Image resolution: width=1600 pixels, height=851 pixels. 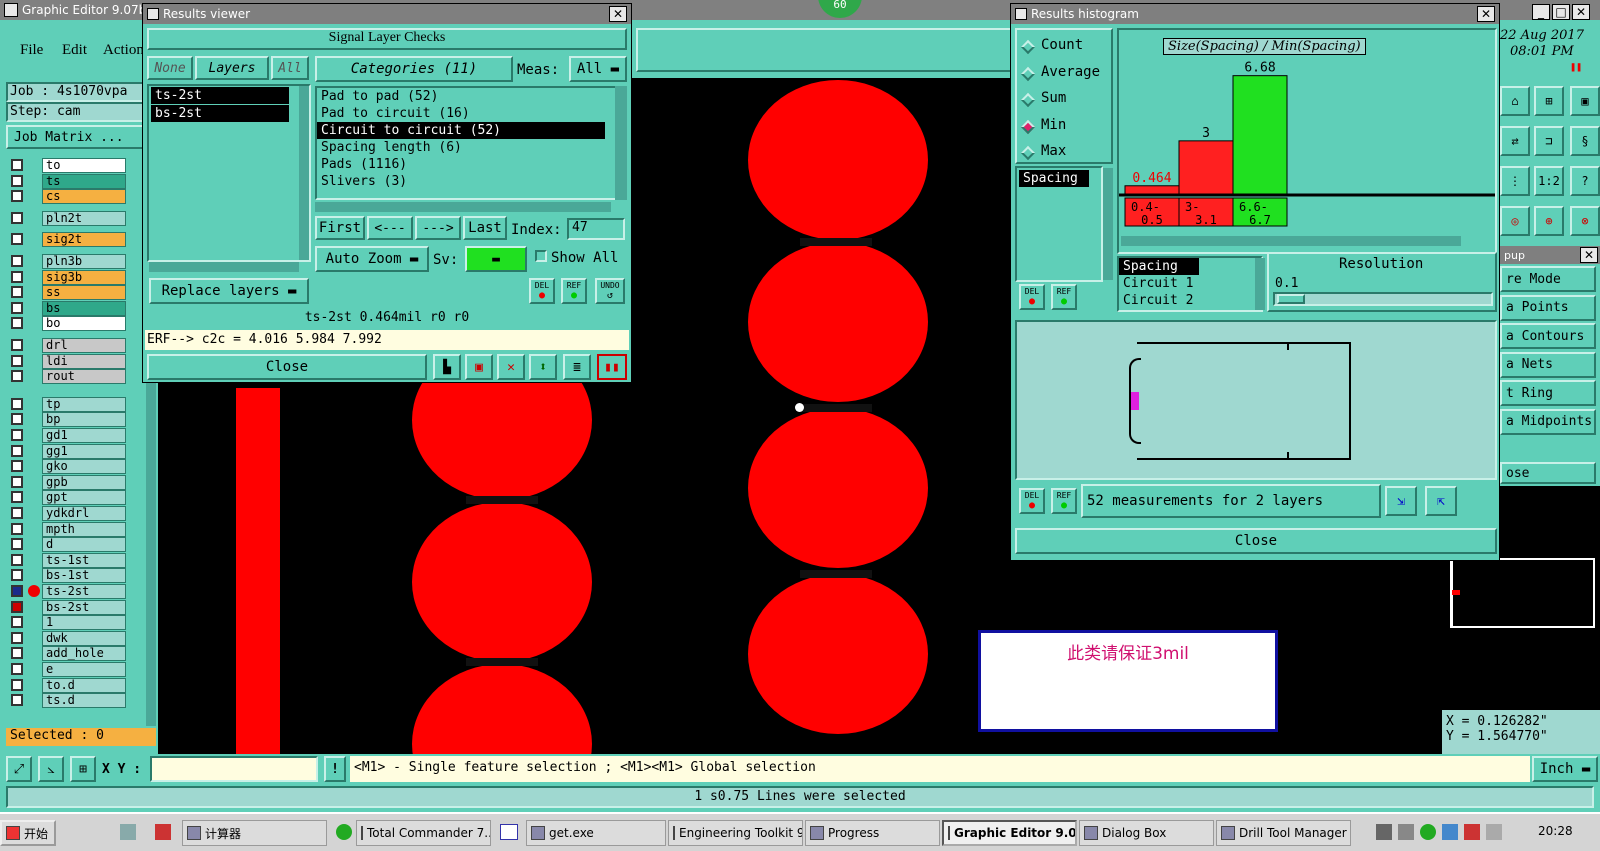 What do you see at coordinates (84, 545) in the screenshot?
I see `layer-item: d` at bounding box center [84, 545].